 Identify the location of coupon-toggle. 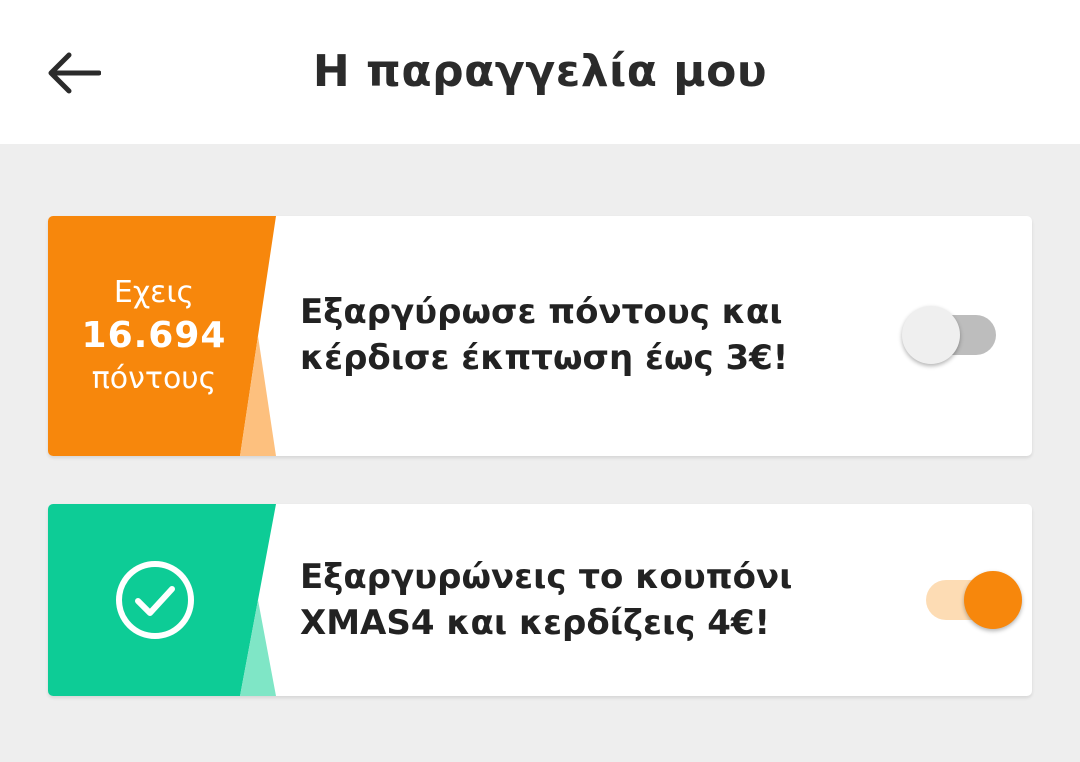
(974, 600).